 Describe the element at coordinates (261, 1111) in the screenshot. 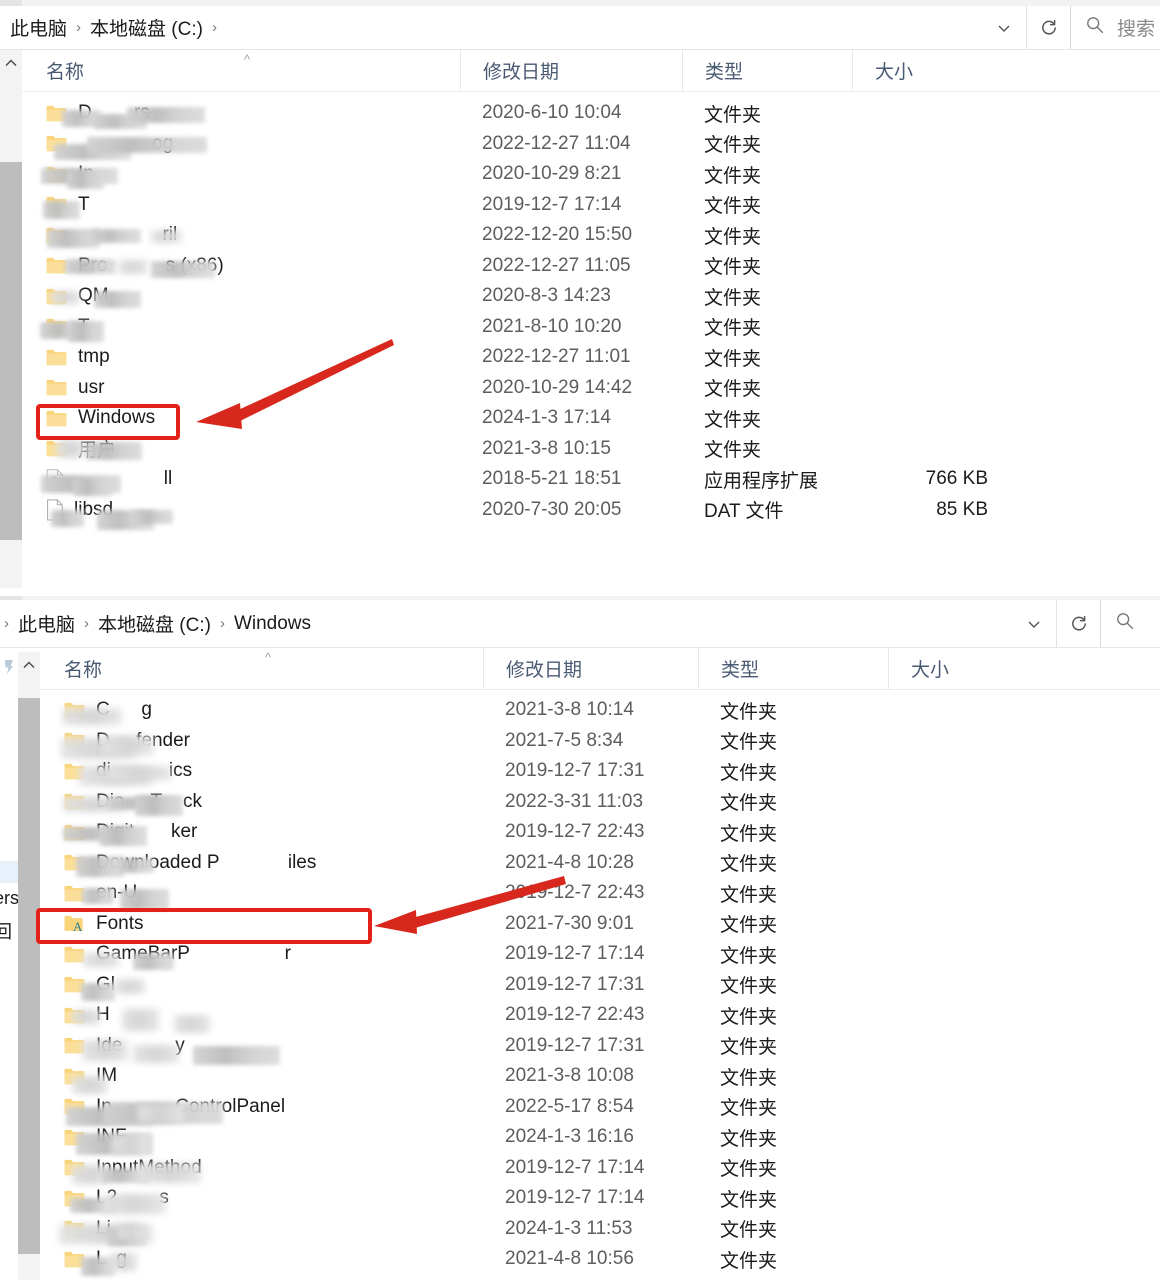

I see `file-name-cell: In ControlPanel` at that location.